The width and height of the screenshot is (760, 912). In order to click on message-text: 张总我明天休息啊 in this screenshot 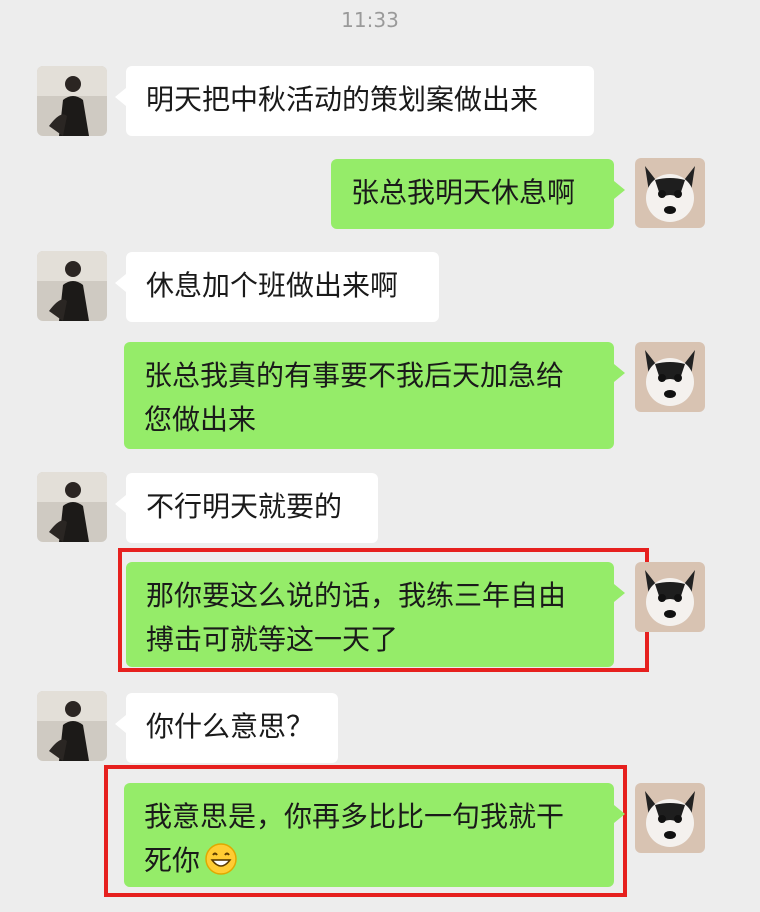, I will do `click(463, 192)`.